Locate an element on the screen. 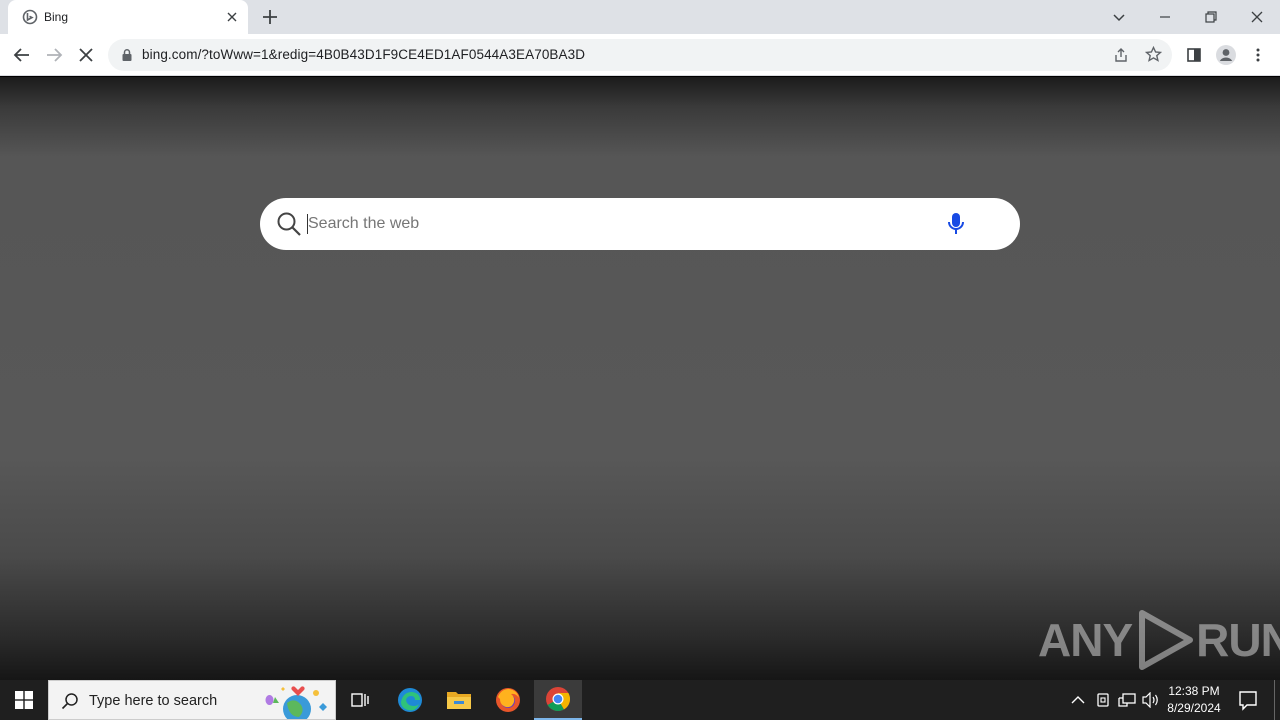 This screenshot has height=720, width=1280. profile-icon is located at coordinates (1226, 55).